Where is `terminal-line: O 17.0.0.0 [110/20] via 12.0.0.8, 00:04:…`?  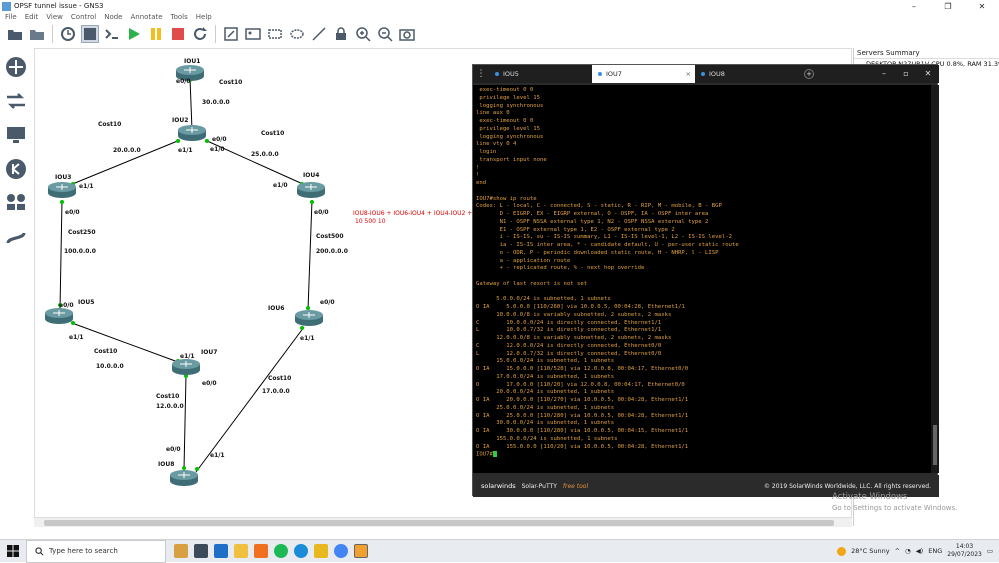 terminal-line: O 17.0.0.0 [110/20] via 12.0.0.8, 00:04:… is located at coordinates (580, 384).